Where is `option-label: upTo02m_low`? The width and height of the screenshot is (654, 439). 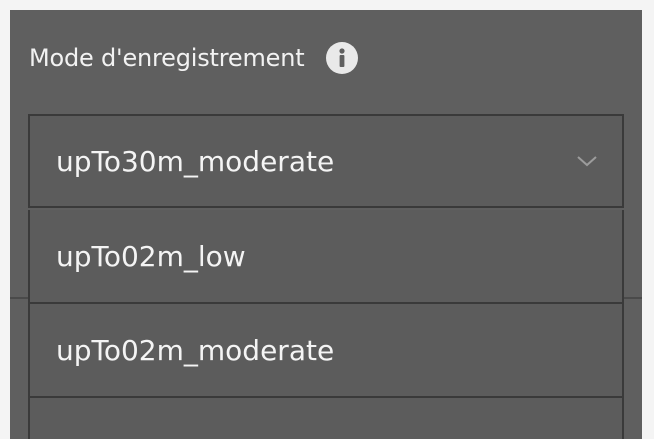
option-label: upTo02m_low is located at coordinates (151, 256).